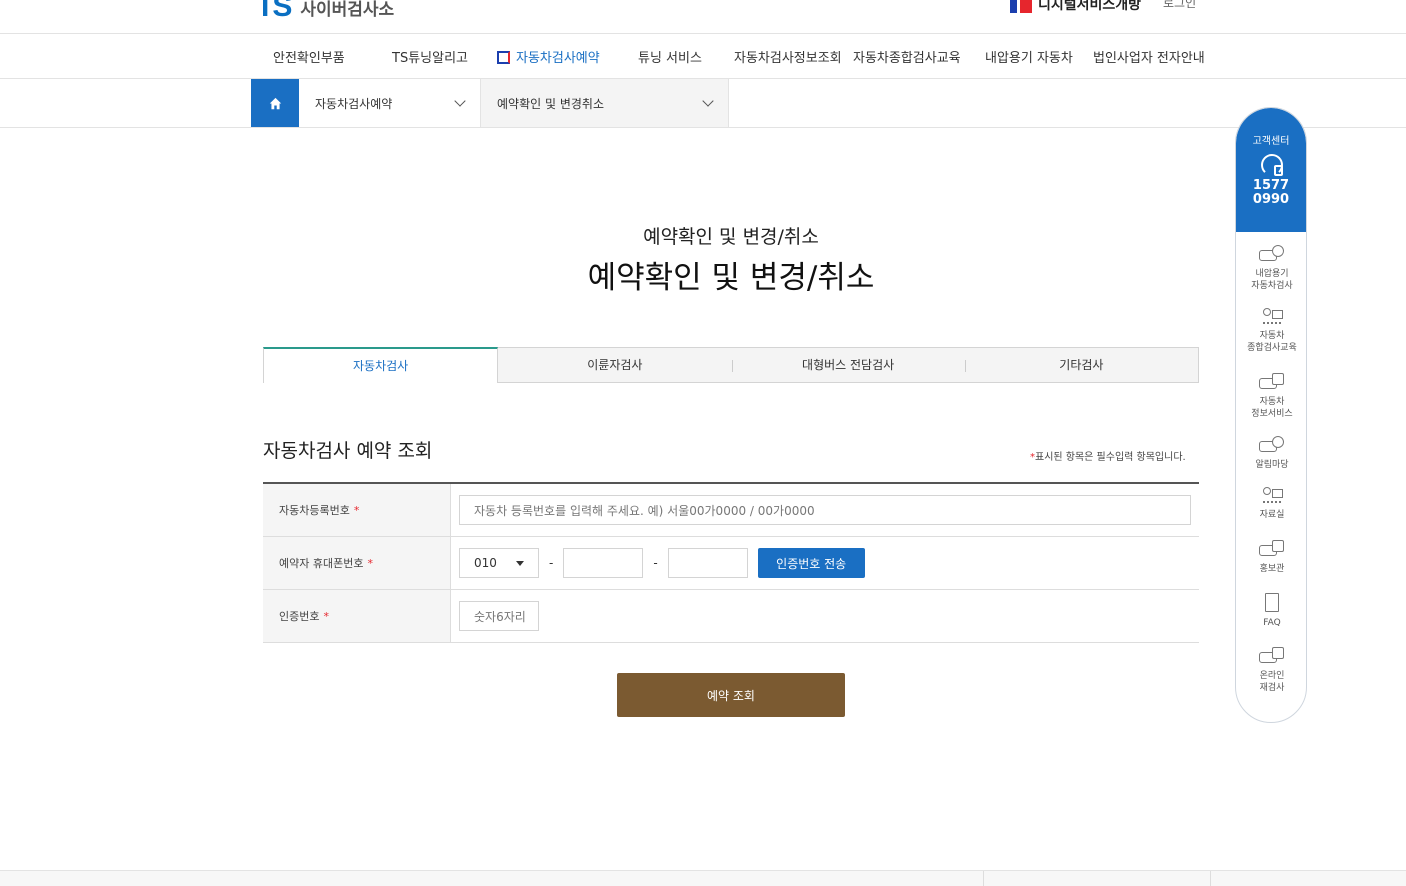 This screenshot has width=1406, height=886. I want to click on phone-field-cell: 010 - - 인증번호 전송, so click(825, 563).